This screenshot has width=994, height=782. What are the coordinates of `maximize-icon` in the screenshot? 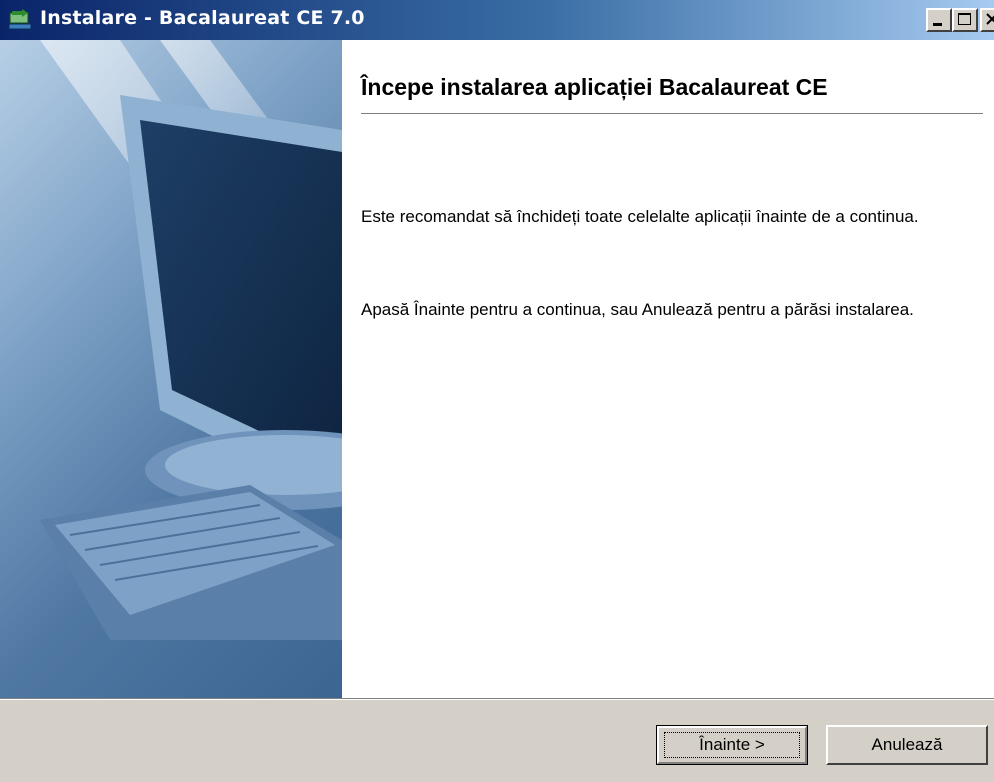 It's located at (964, 19).